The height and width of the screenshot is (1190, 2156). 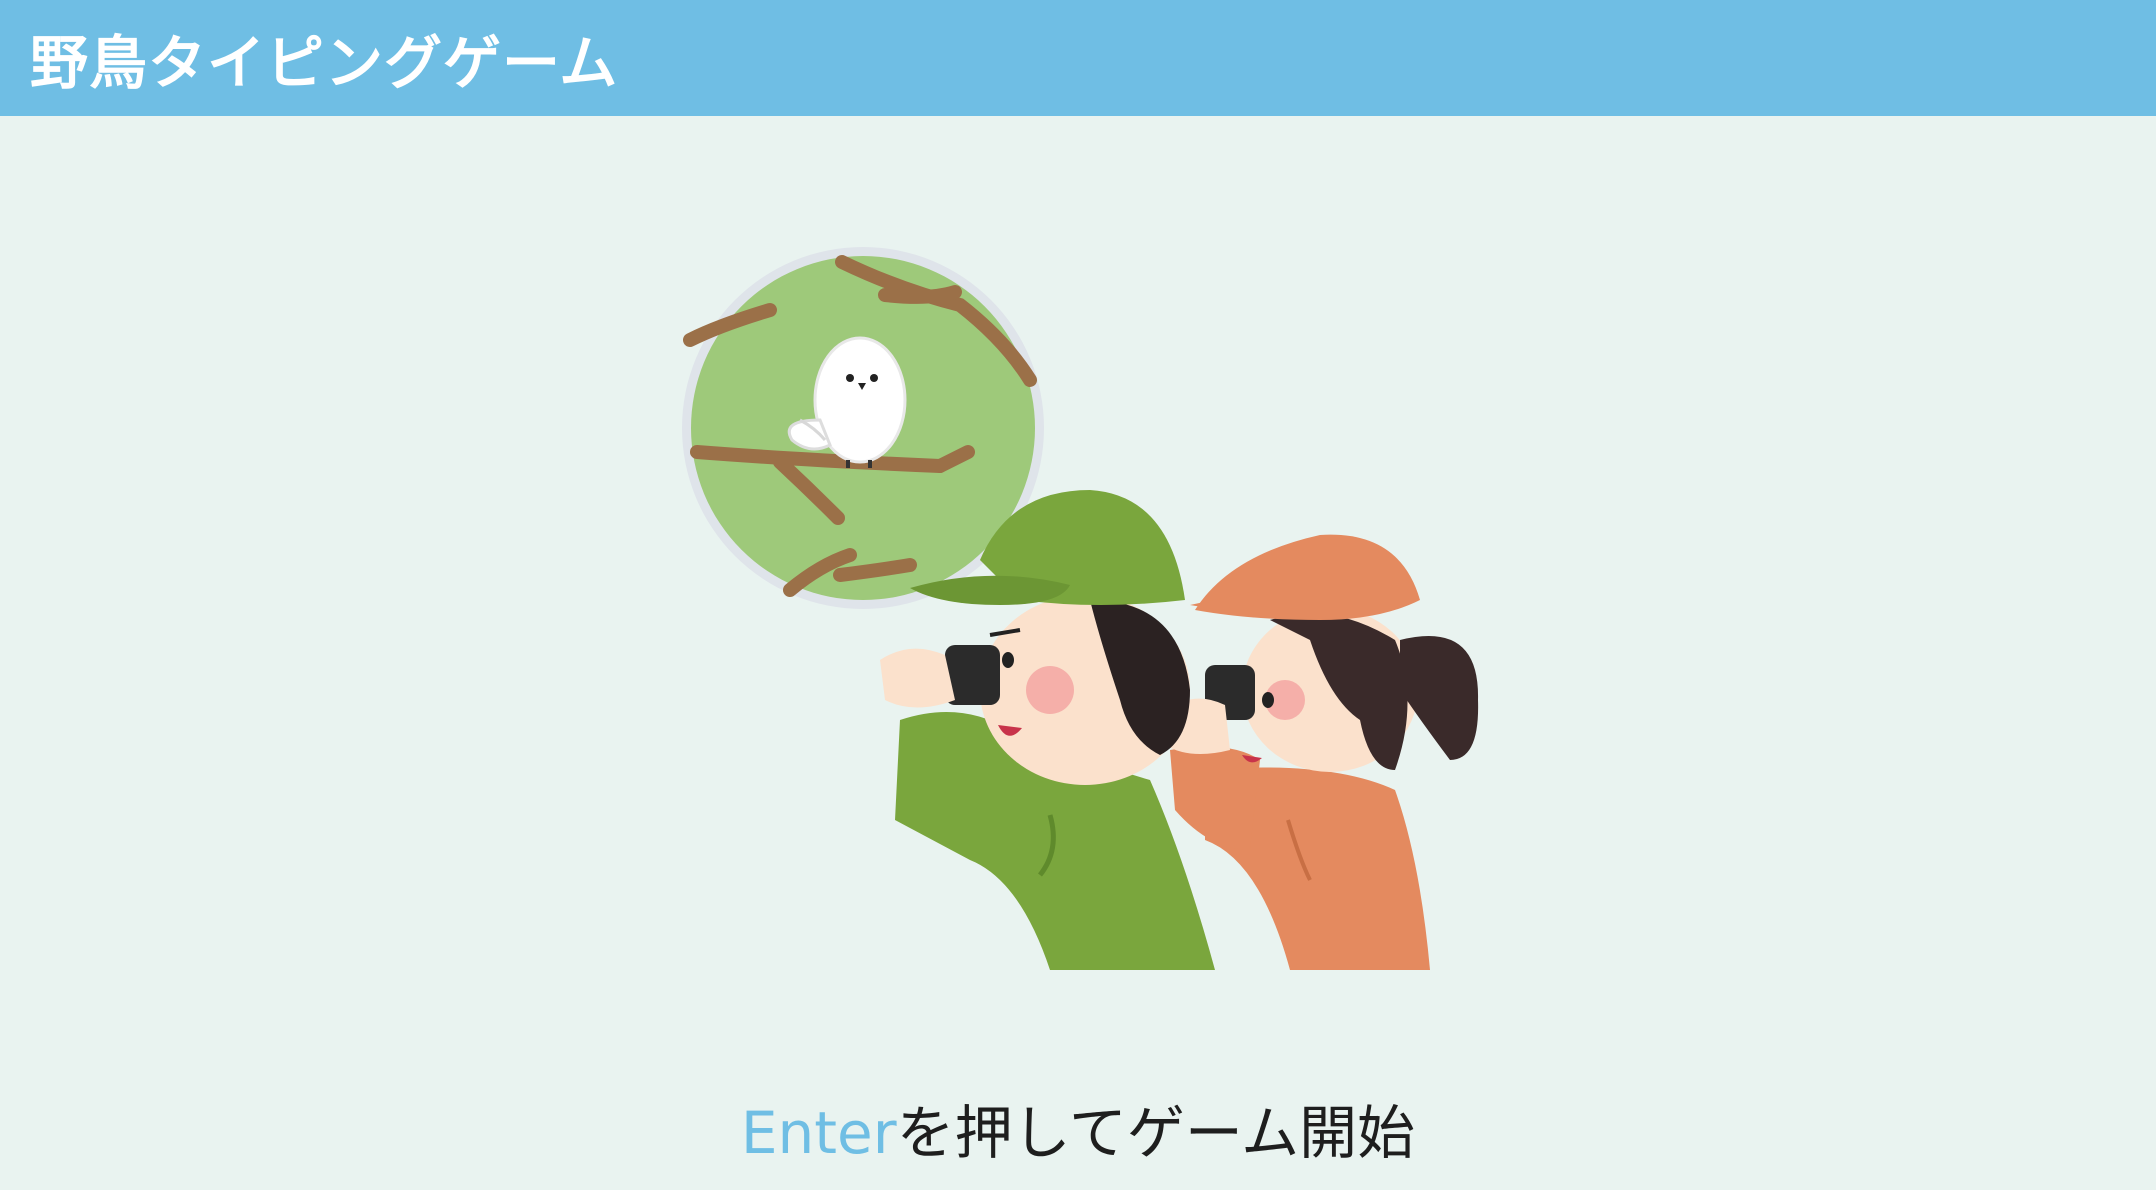 What do you see at coordinates (1156, 1133) in the screenshot?
I see `start-instruction: を押してゲーム開始` at bounding box center [1156, 1133].